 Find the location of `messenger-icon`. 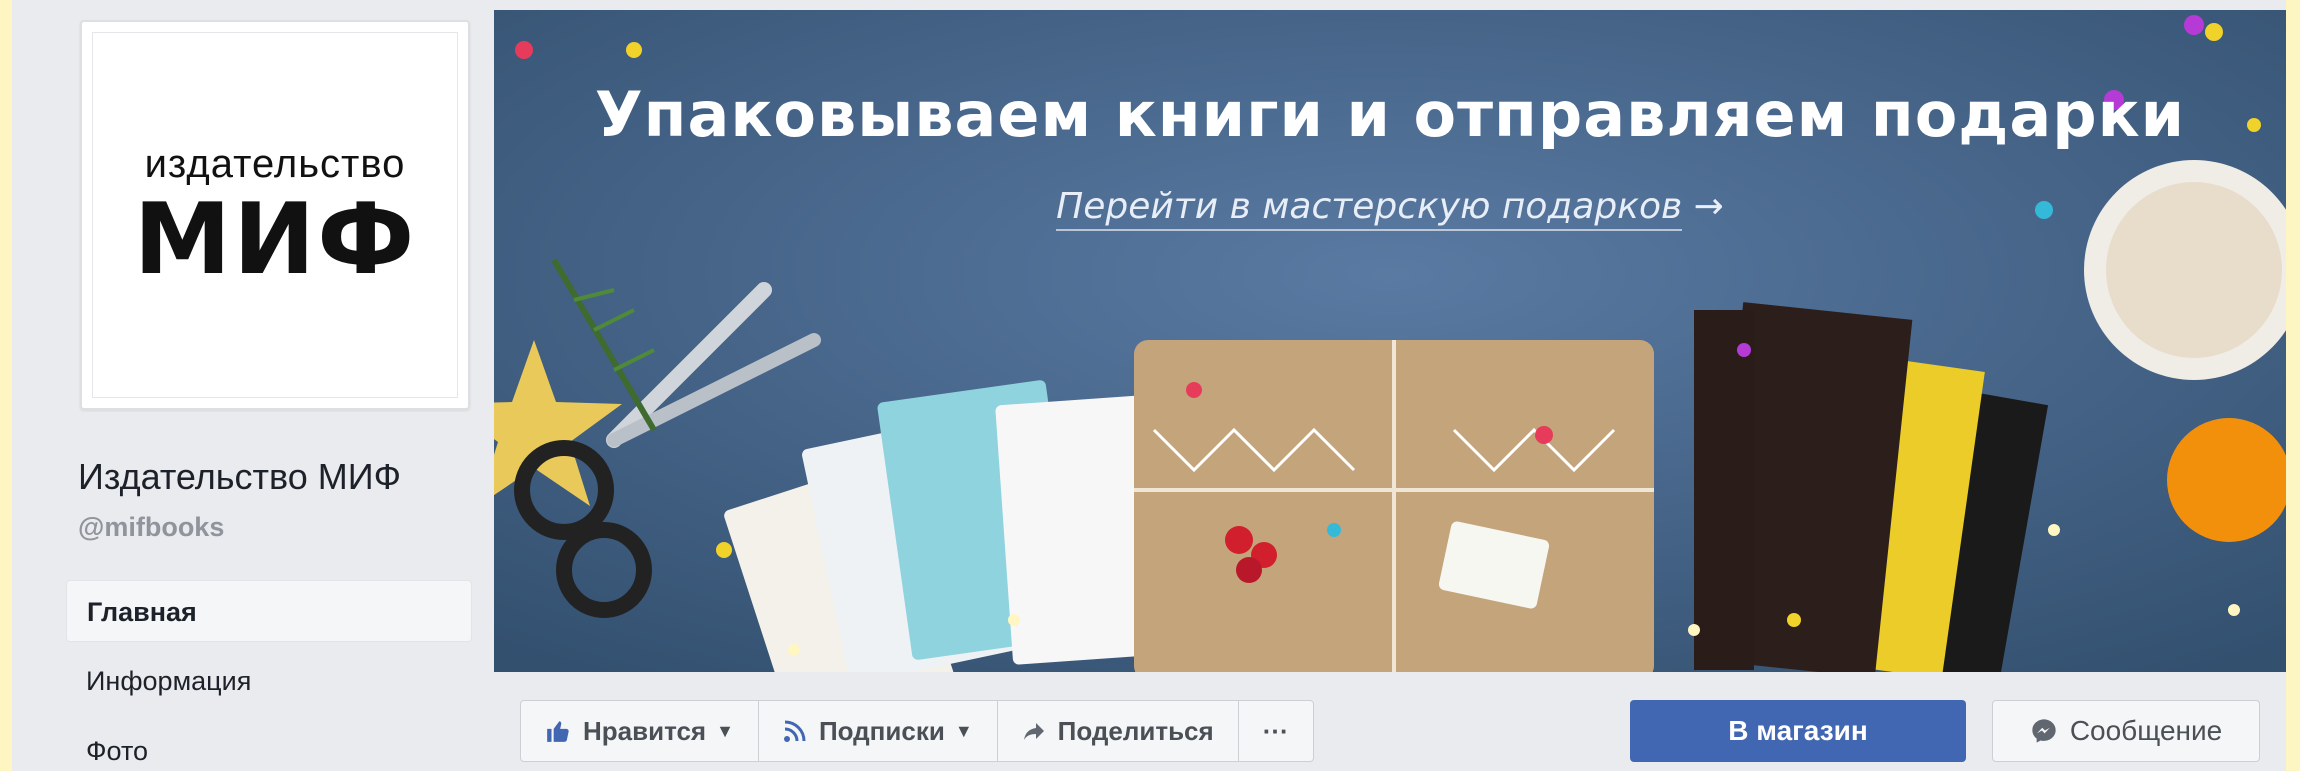

messenger-icon is located at coordinates (2044, 731).